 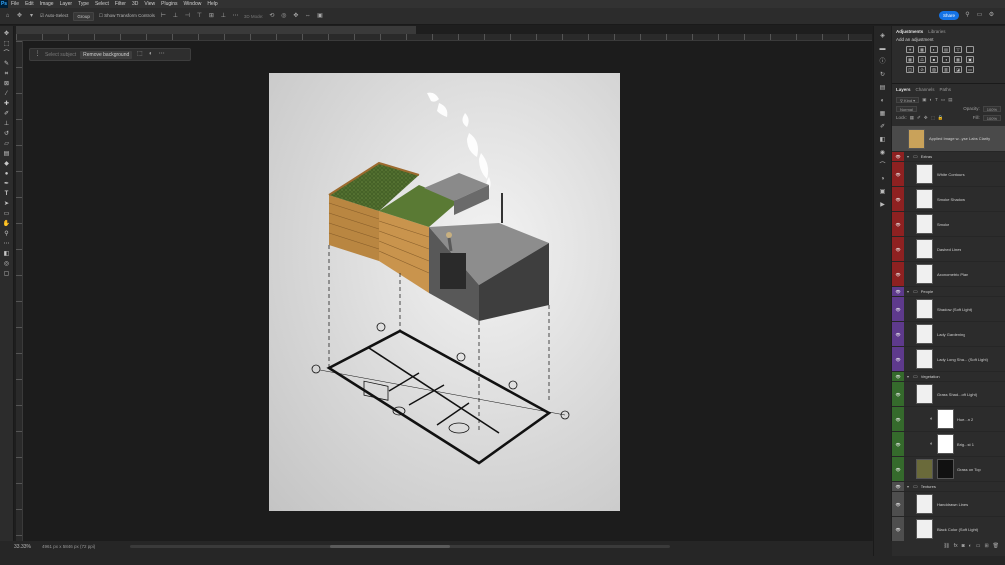 What do you see at coordinates (956, 546) in the screenshot?
I see `fx-icon: fx` at bounding box center [956, 546].